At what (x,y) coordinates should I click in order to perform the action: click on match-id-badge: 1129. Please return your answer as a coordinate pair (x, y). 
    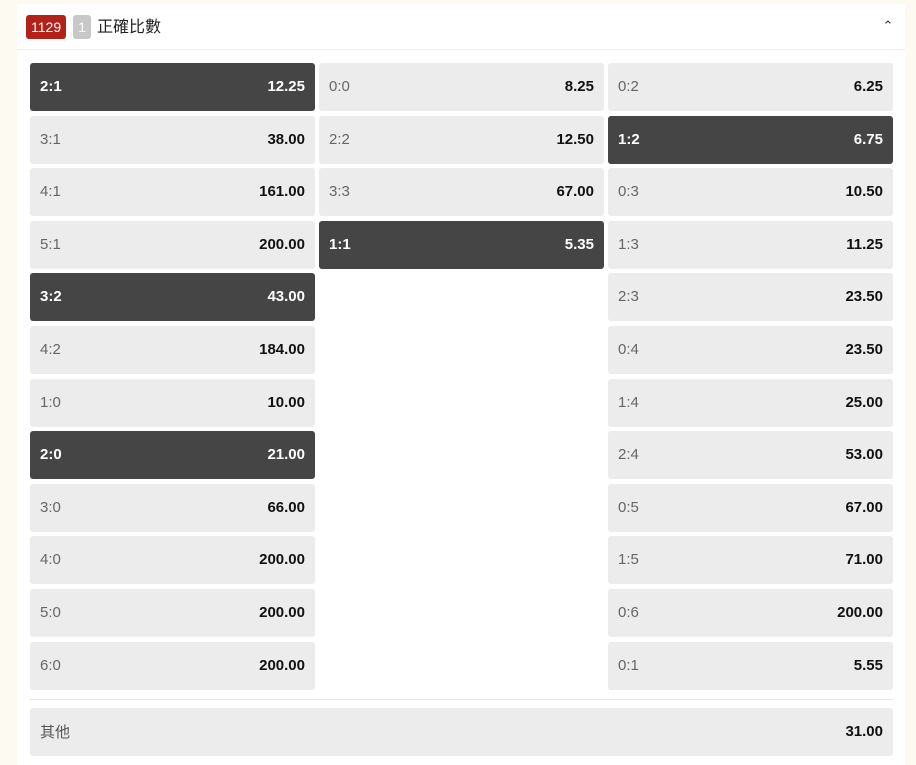
    Looking at the image, I should click on (46, 27).